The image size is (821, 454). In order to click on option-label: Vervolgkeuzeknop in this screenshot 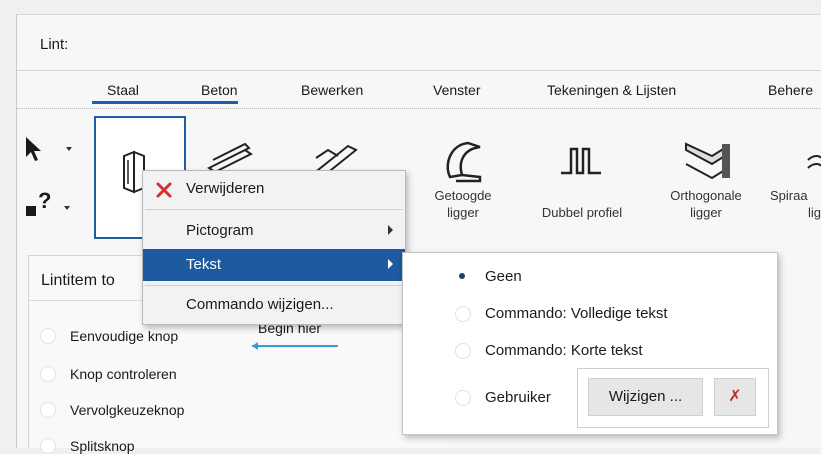, I will do `click(127, 410)`.